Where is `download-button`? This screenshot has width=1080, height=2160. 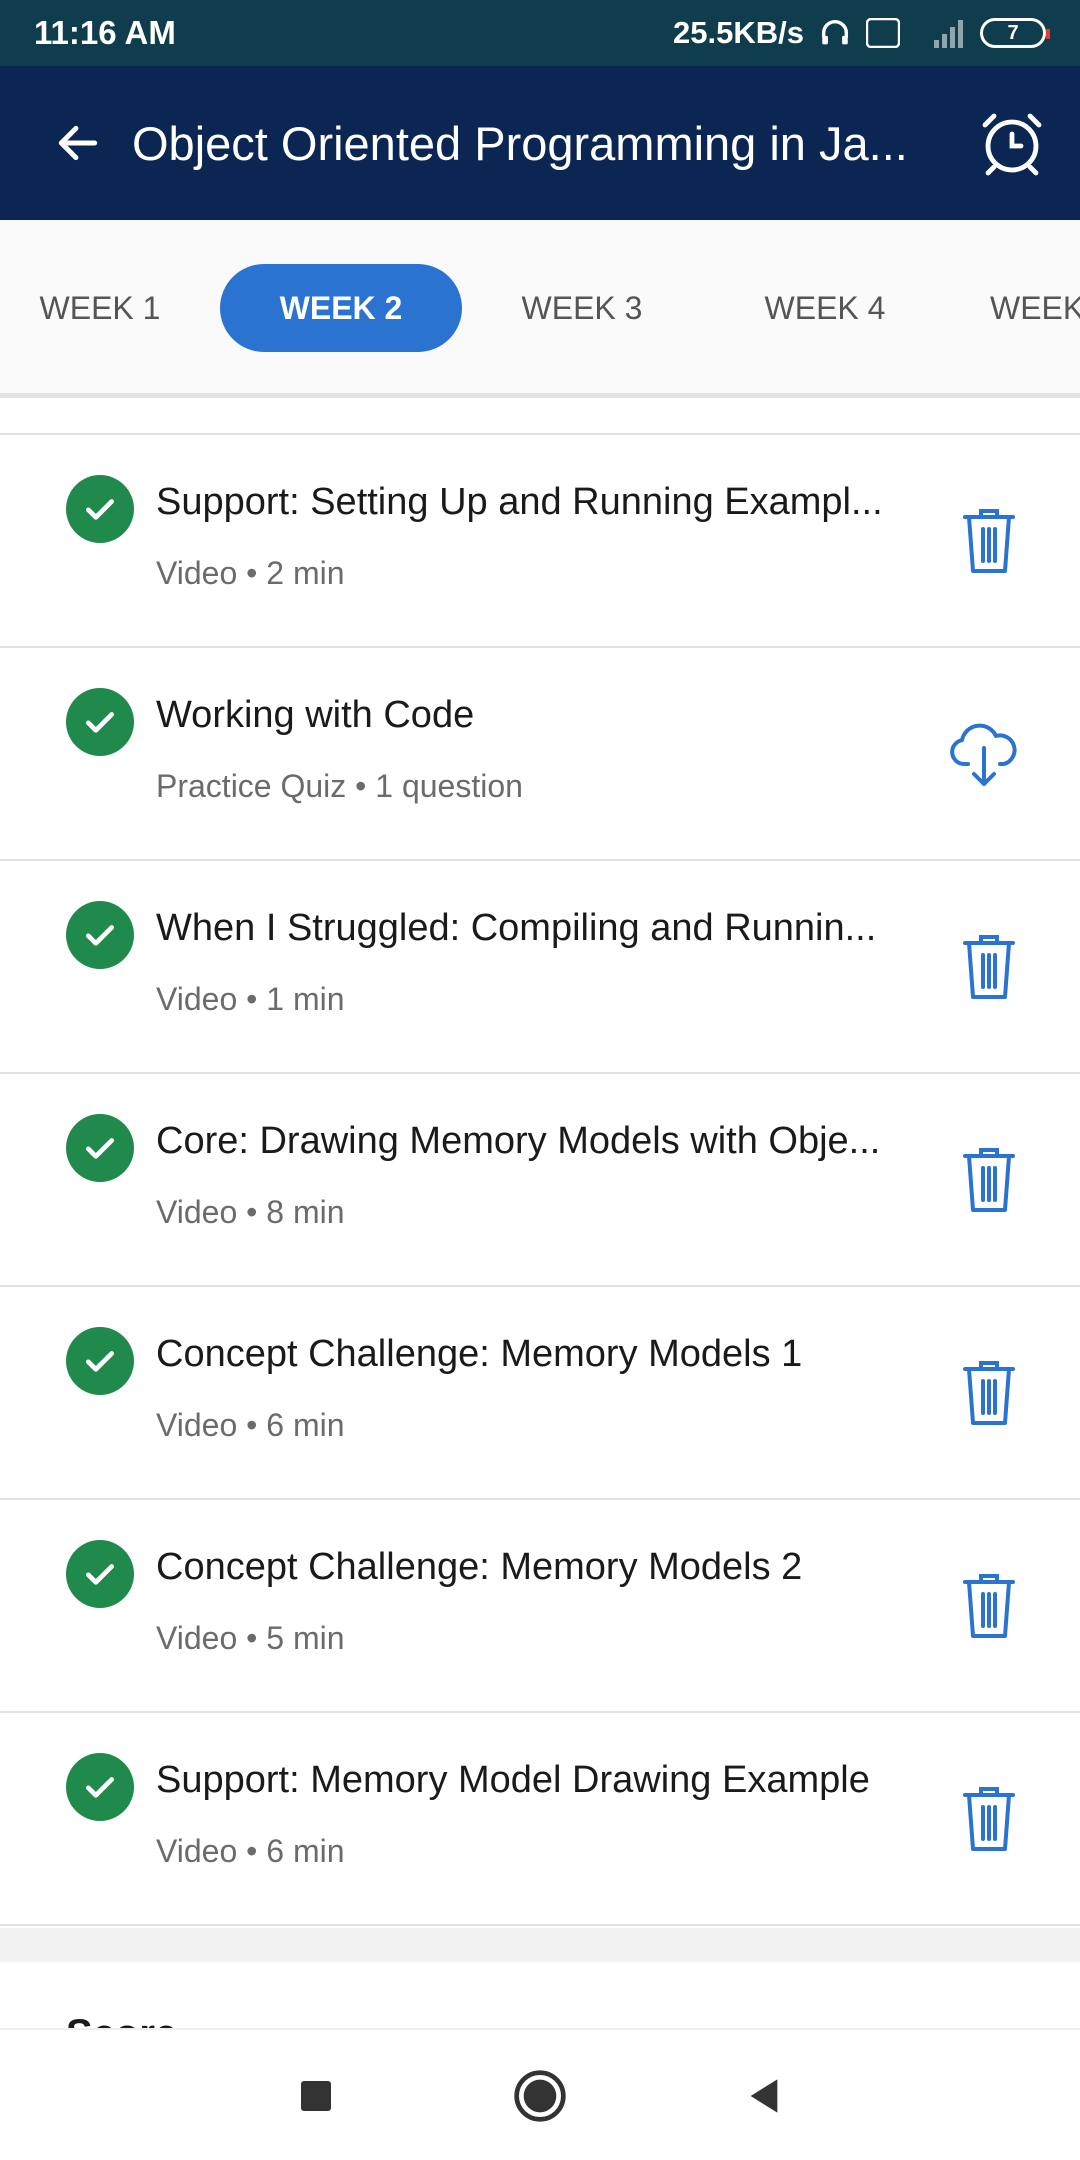 download-button is located at coordinates (984, 754).